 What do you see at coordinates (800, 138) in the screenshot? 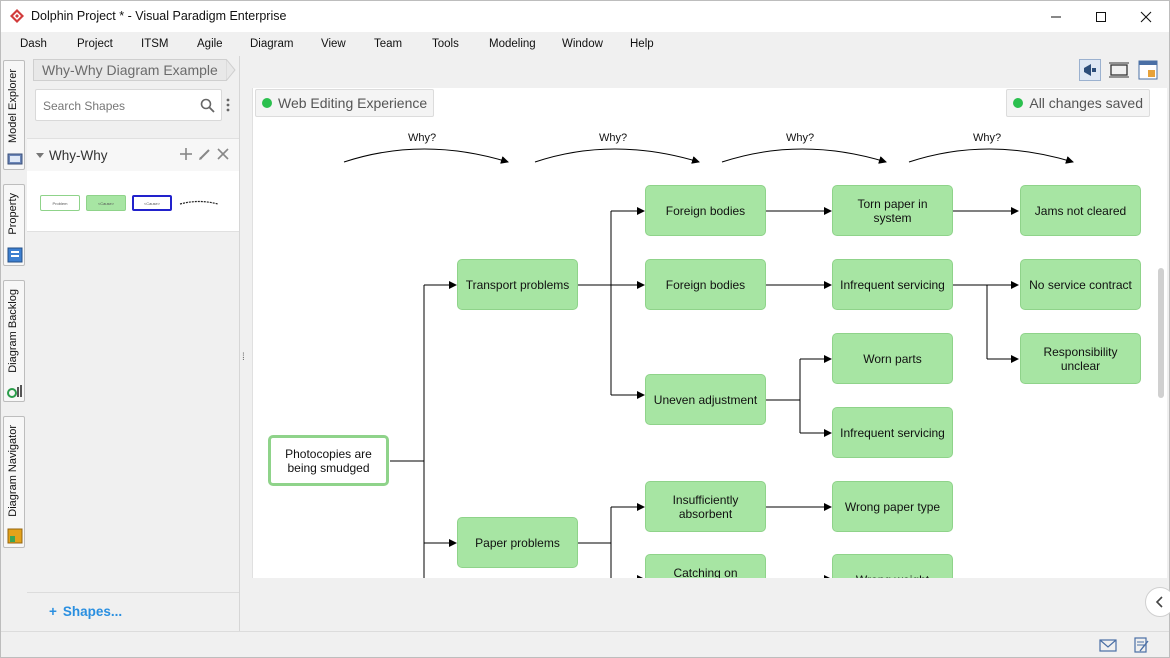
I see `why-label-3: Why?` at bounding box center [800, 138].